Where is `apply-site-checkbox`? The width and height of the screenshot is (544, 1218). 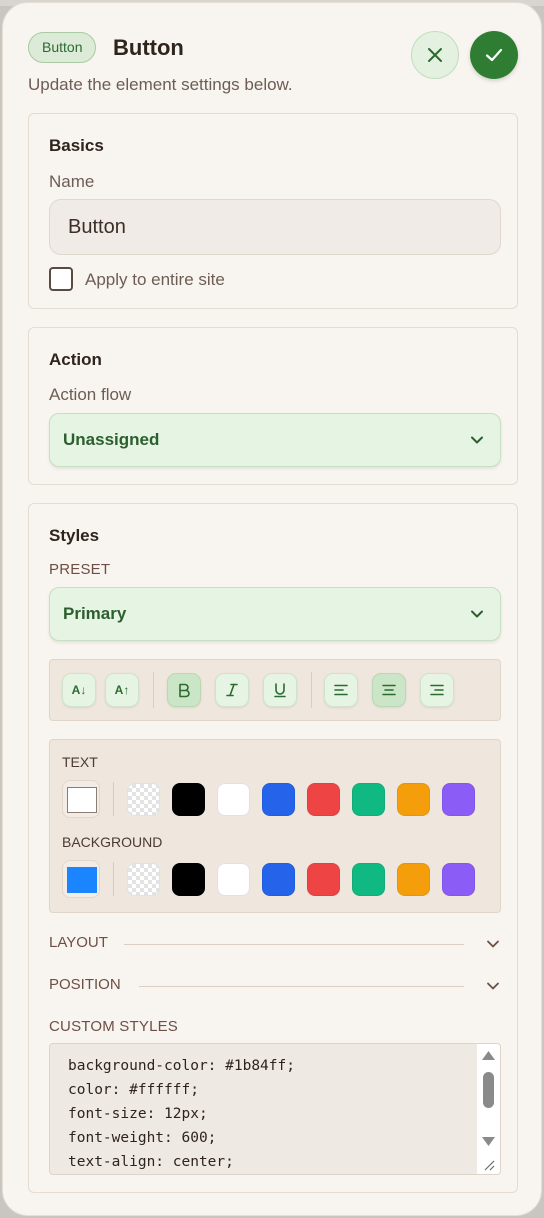
apply-site-checkbox is located at coordinates (61, 279).